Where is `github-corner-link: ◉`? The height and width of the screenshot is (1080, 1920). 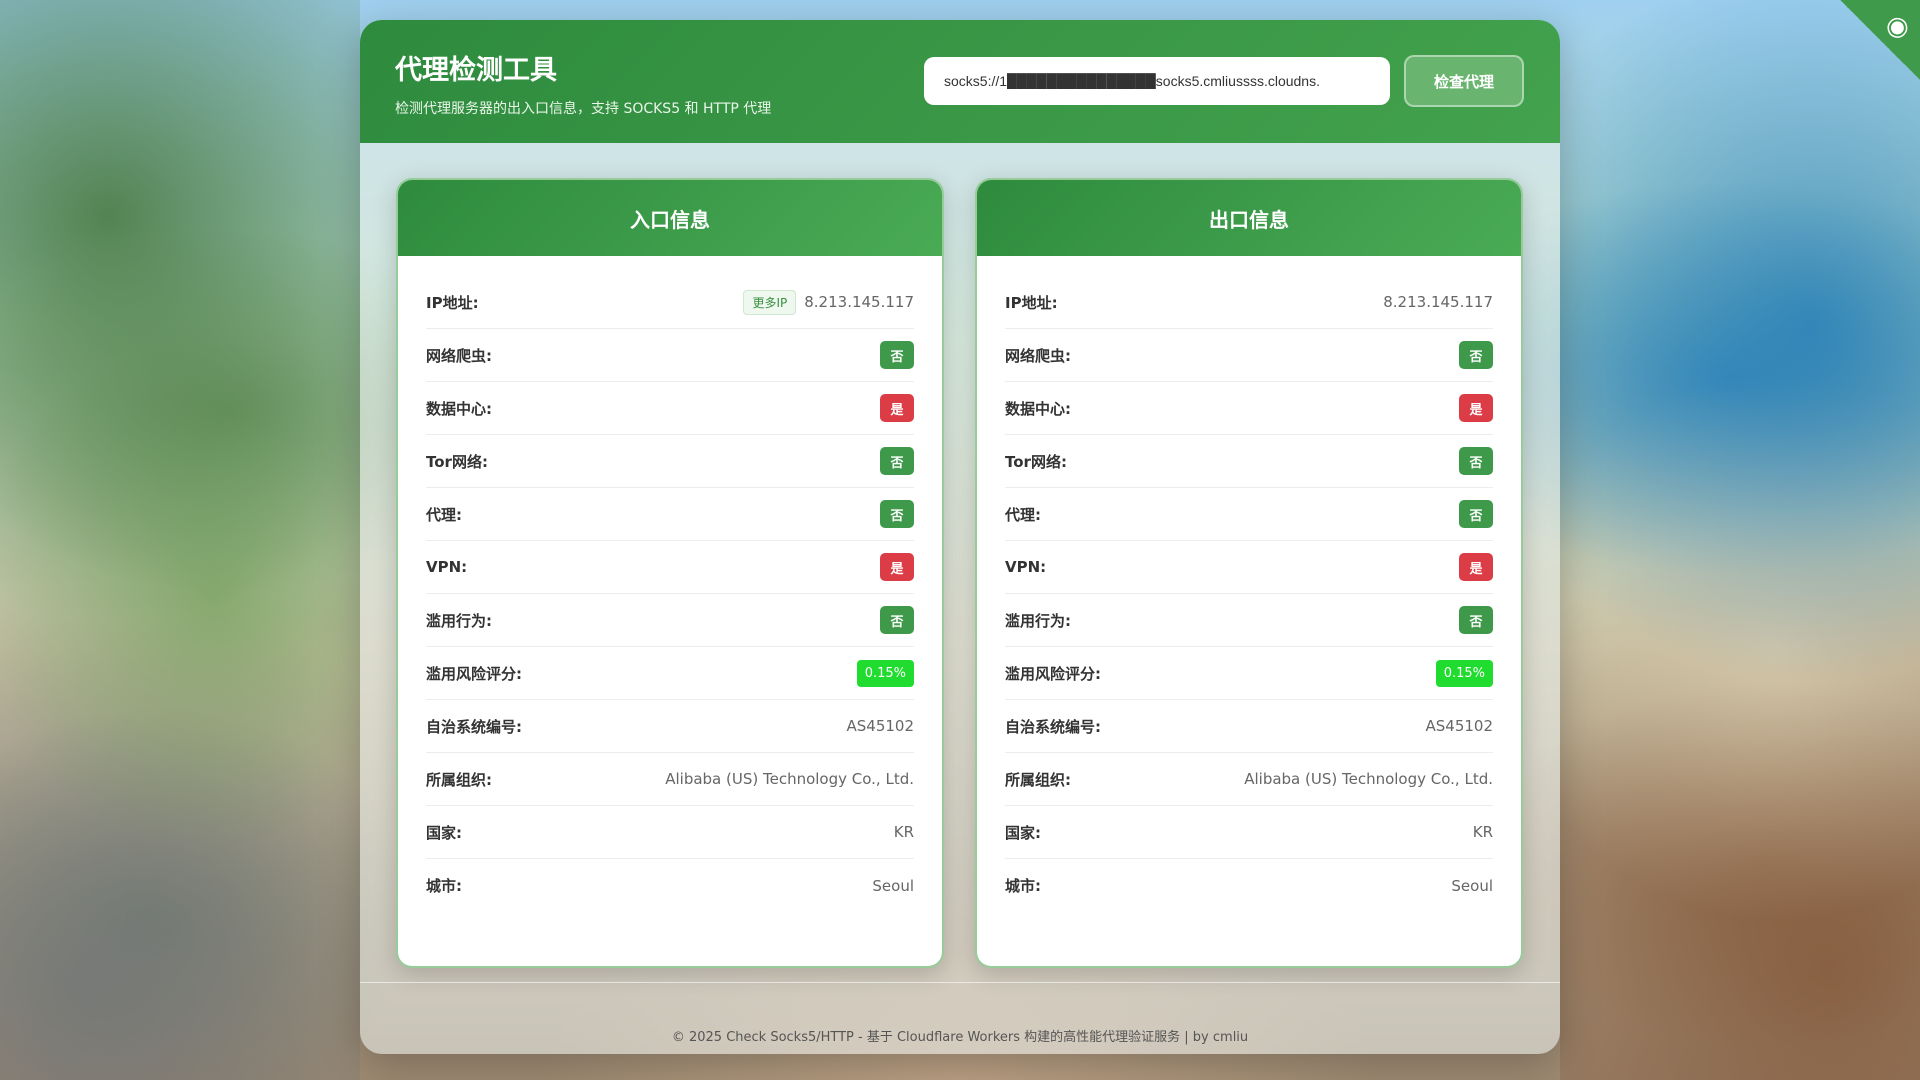
github-corner-link: ◉ is located at coordinates (1880, 40).